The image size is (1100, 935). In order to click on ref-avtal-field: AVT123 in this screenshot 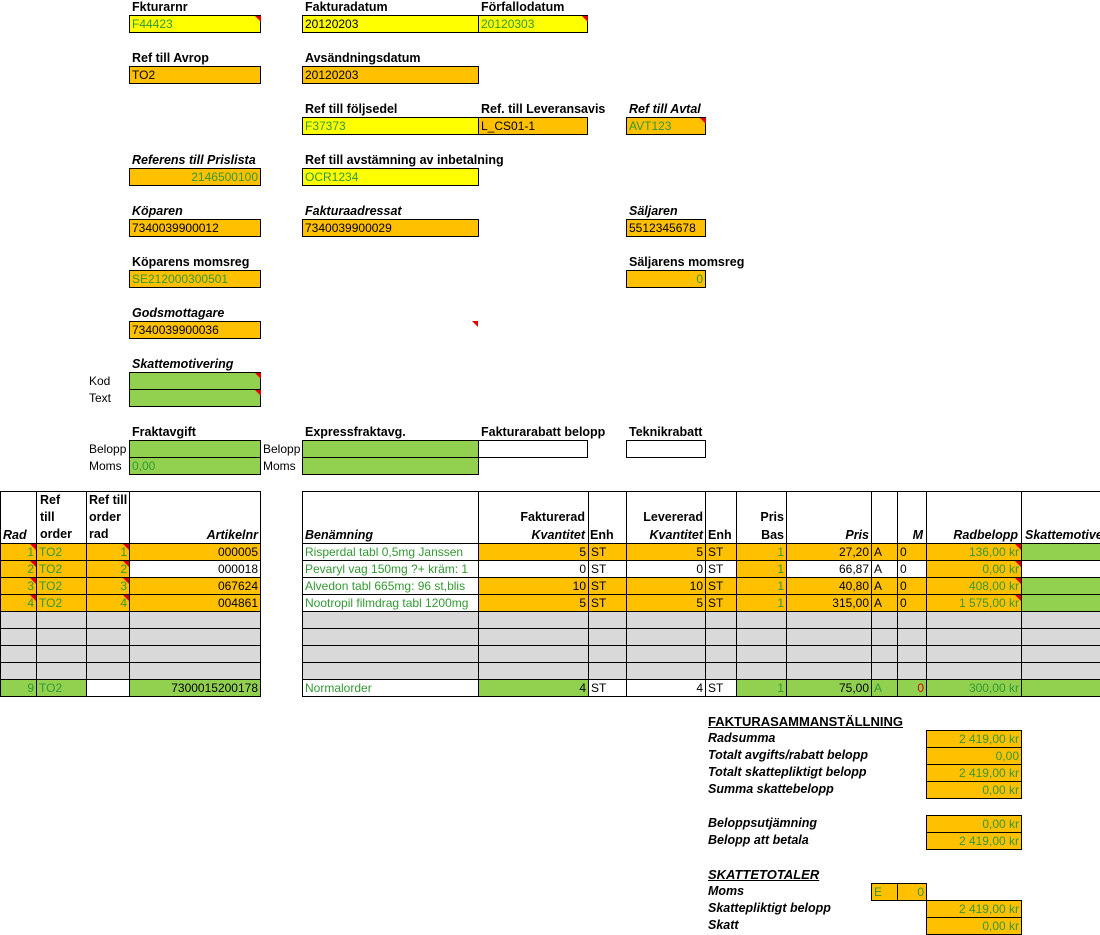, I will do `click(666, 126)`.